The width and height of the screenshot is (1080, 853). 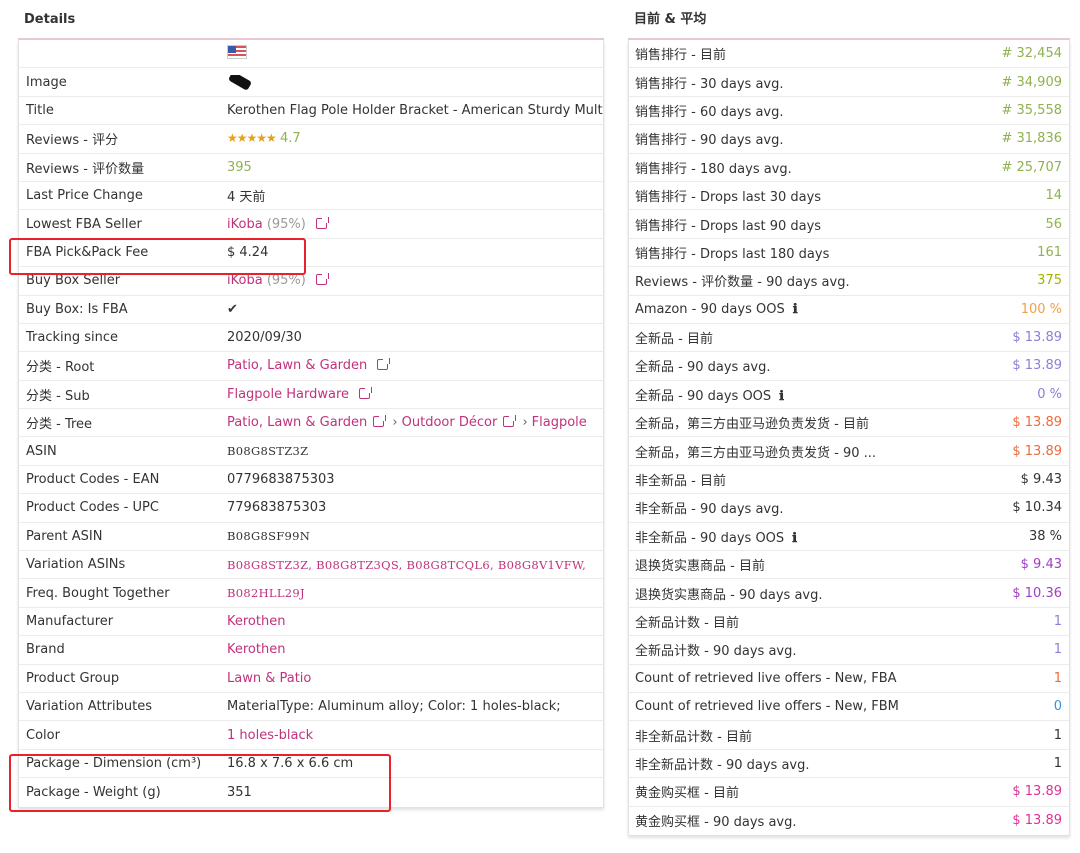 What do you see at coordinates (1049, 252) in the screenshot?
I see `stat-value: 161` at bounding box center [1049, 252].